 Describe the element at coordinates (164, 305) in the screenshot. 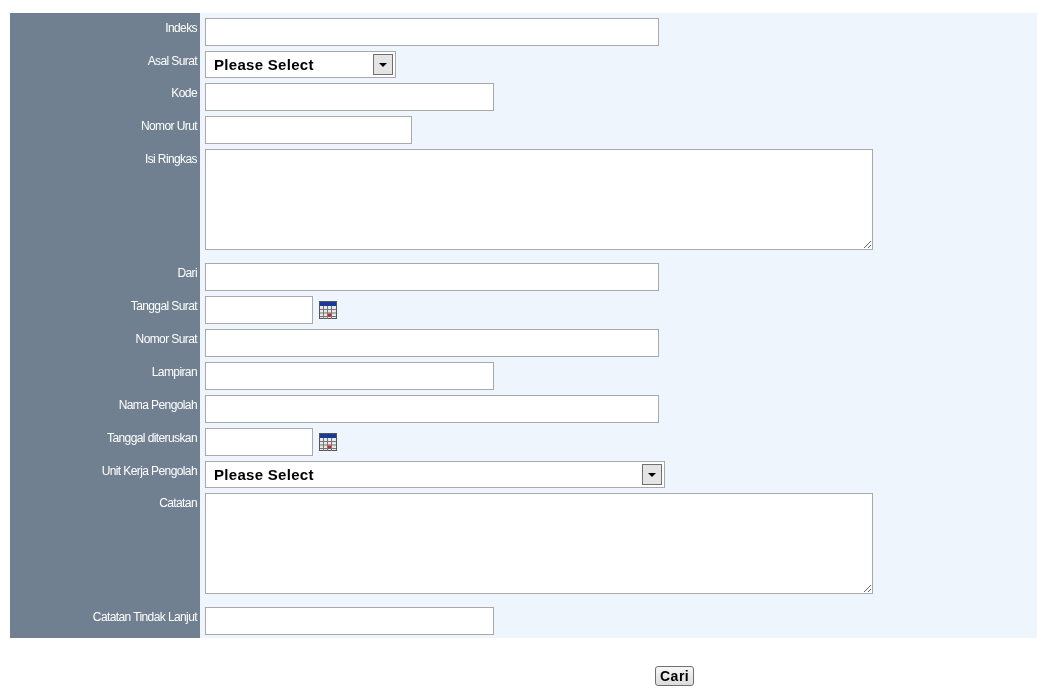

I see `field-label: Tanggal Surat` at that location.